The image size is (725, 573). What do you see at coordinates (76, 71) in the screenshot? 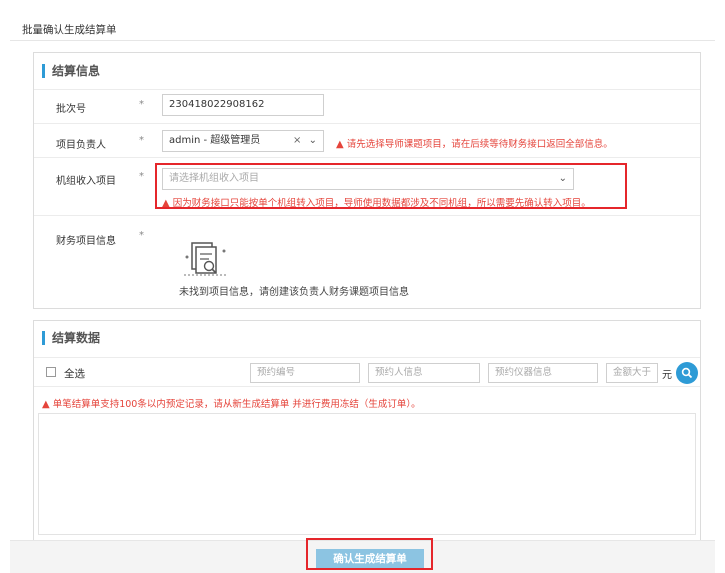
I see `settlement-info-title: 结算信息` at bounding box center [76, 71].